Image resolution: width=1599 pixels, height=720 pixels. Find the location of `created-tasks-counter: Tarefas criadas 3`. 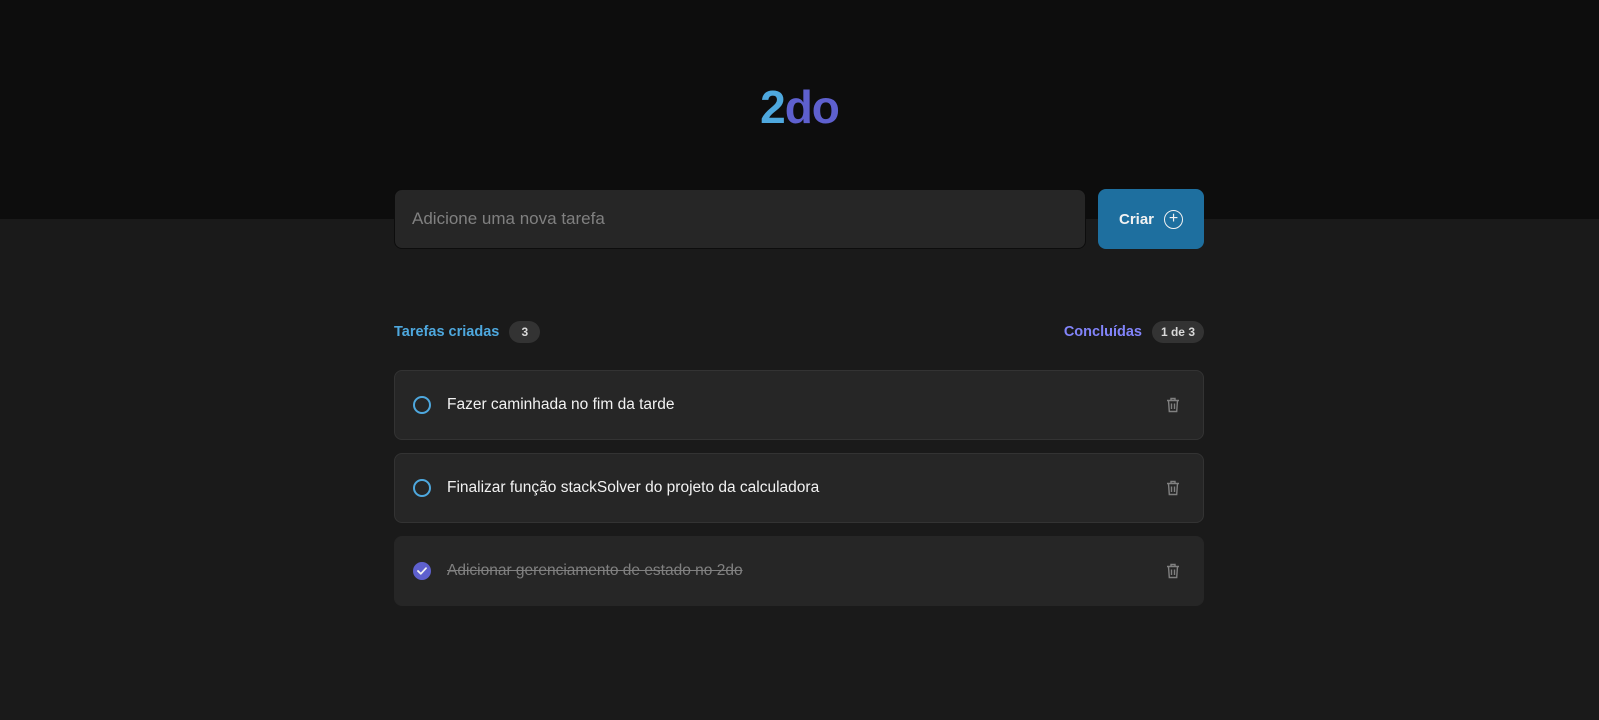

created-tasks-counter: Tarefas criadas 3 is located at coordinates (467, 331).